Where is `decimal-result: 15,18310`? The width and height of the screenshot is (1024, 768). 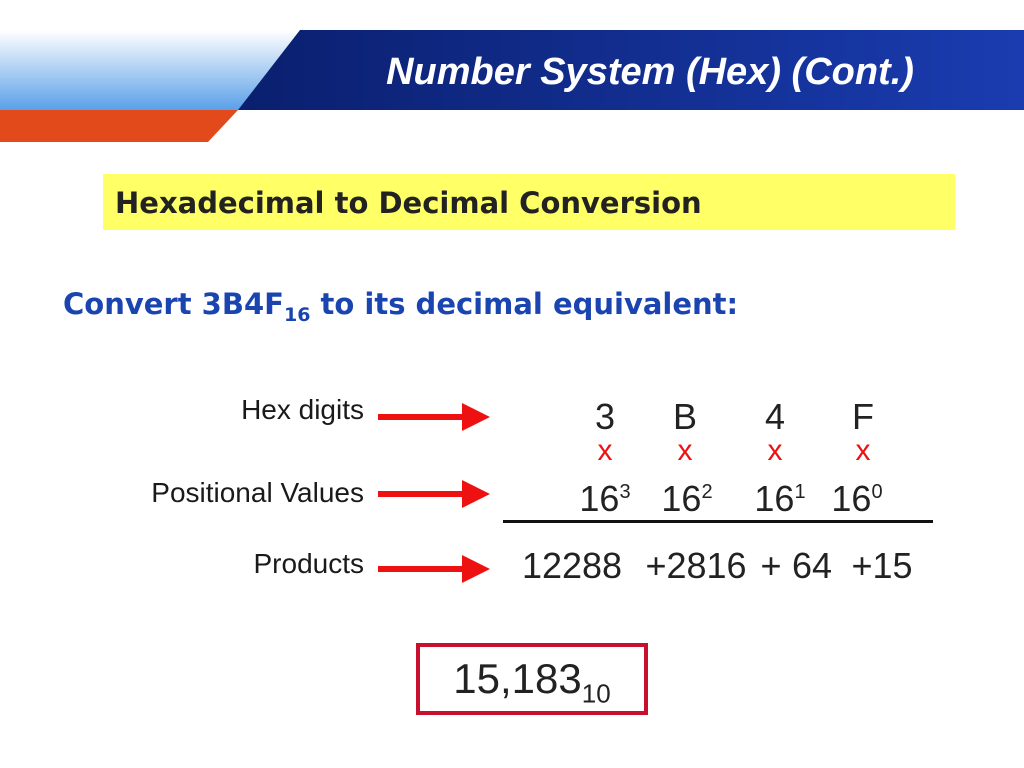 decimal-result: 15,18310 is located at coordinates (532, 682).